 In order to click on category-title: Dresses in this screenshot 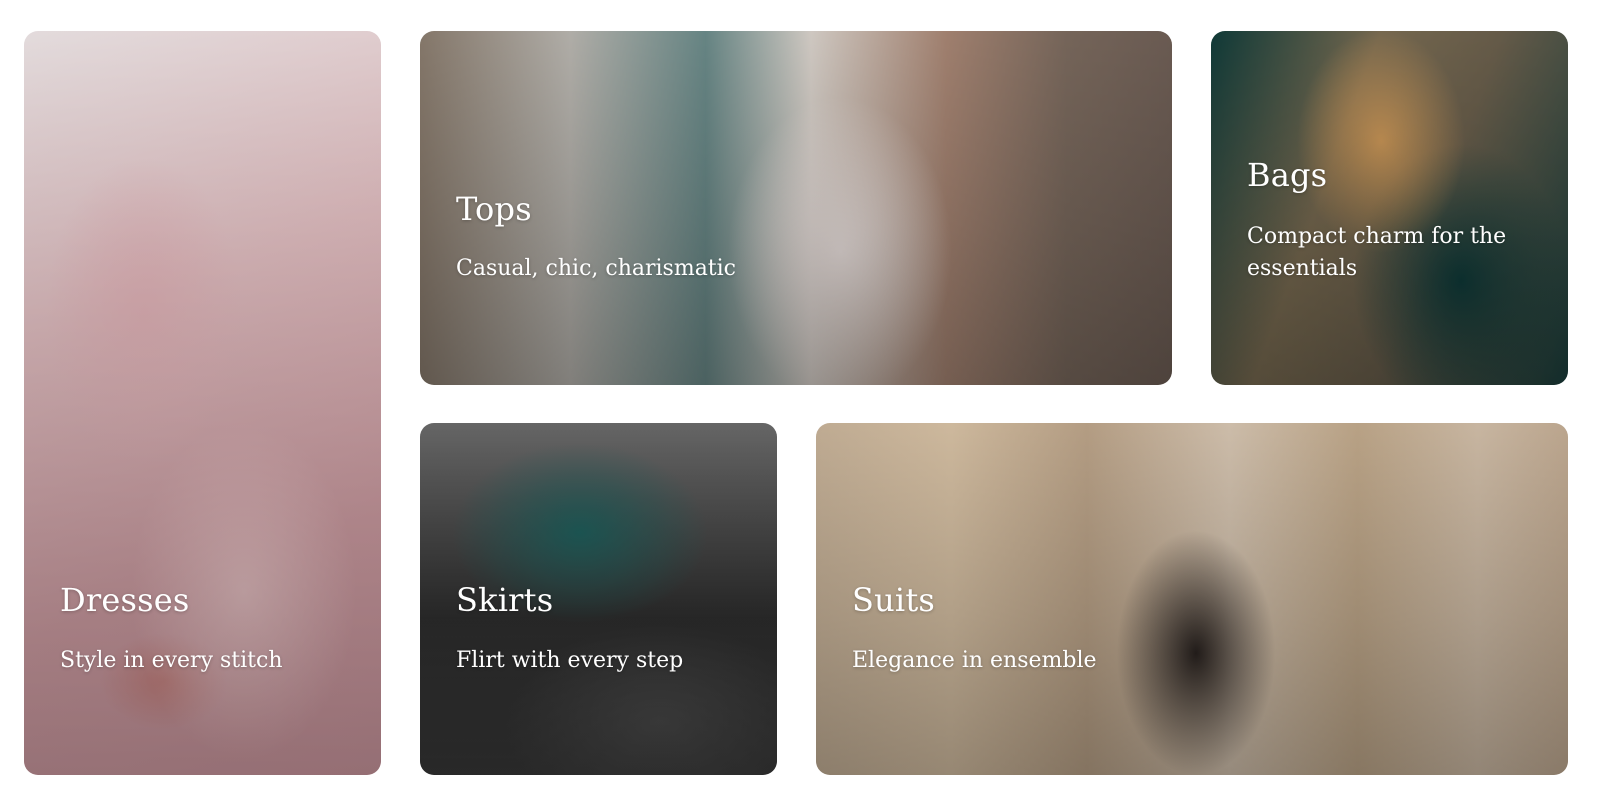, I will do `click(125, 600)`.